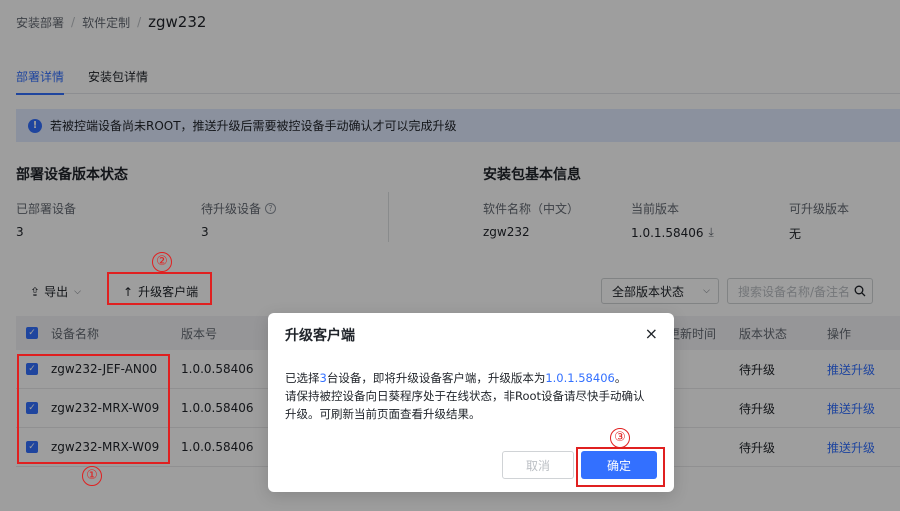 The image size is (900, 511). Describe the element at coordinates (302, 378) in the screenshot. I see `dialog-text: 已选择` at that location.